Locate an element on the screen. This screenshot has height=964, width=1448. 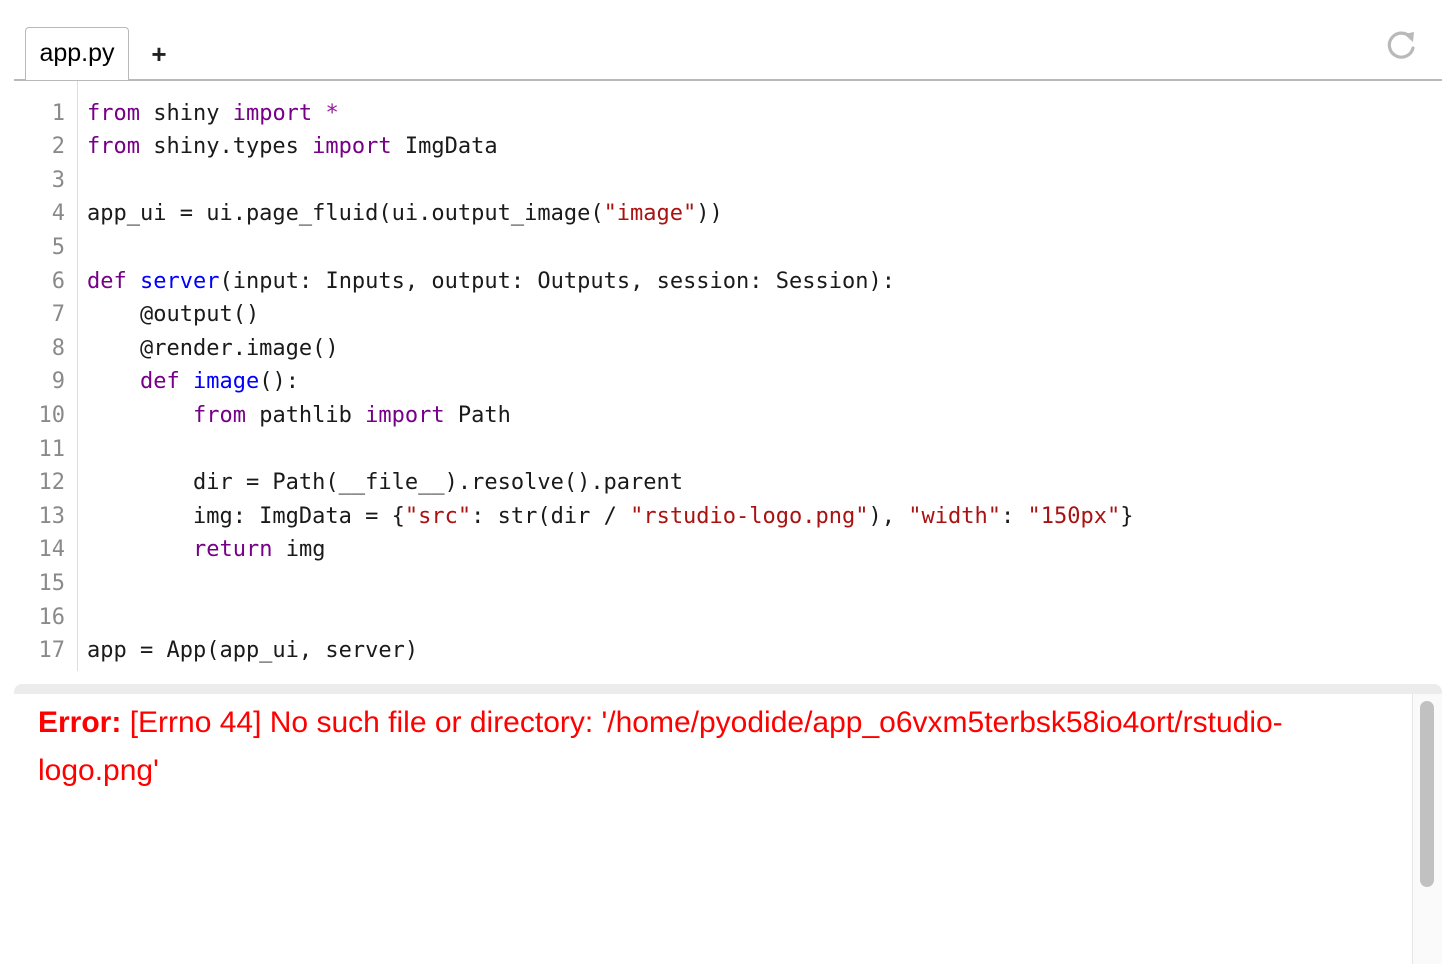
code-token: dir = Path(__file__).resolve().parent is located at coordinates (385, 483).